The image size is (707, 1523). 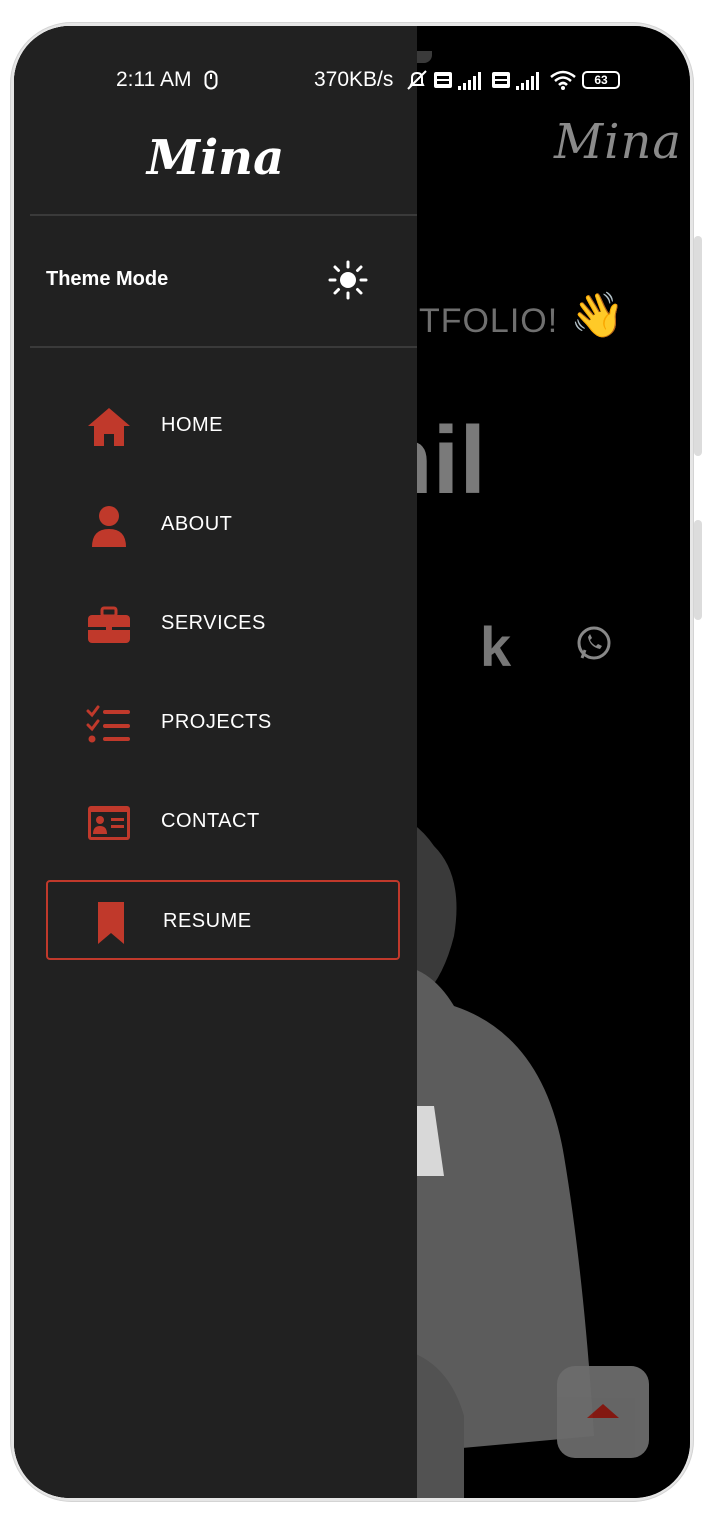 I want to click on status-network-speed: 370KB/s, so click(x=354, y=79).